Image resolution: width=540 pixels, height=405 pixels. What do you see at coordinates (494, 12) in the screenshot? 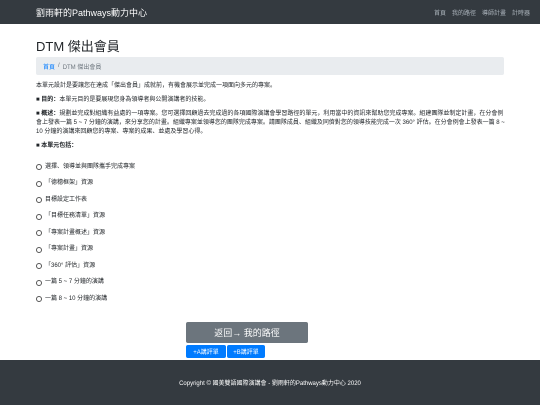
I see `nav-mentor-plan: 導師計畫` at bounding box center [494, 12].